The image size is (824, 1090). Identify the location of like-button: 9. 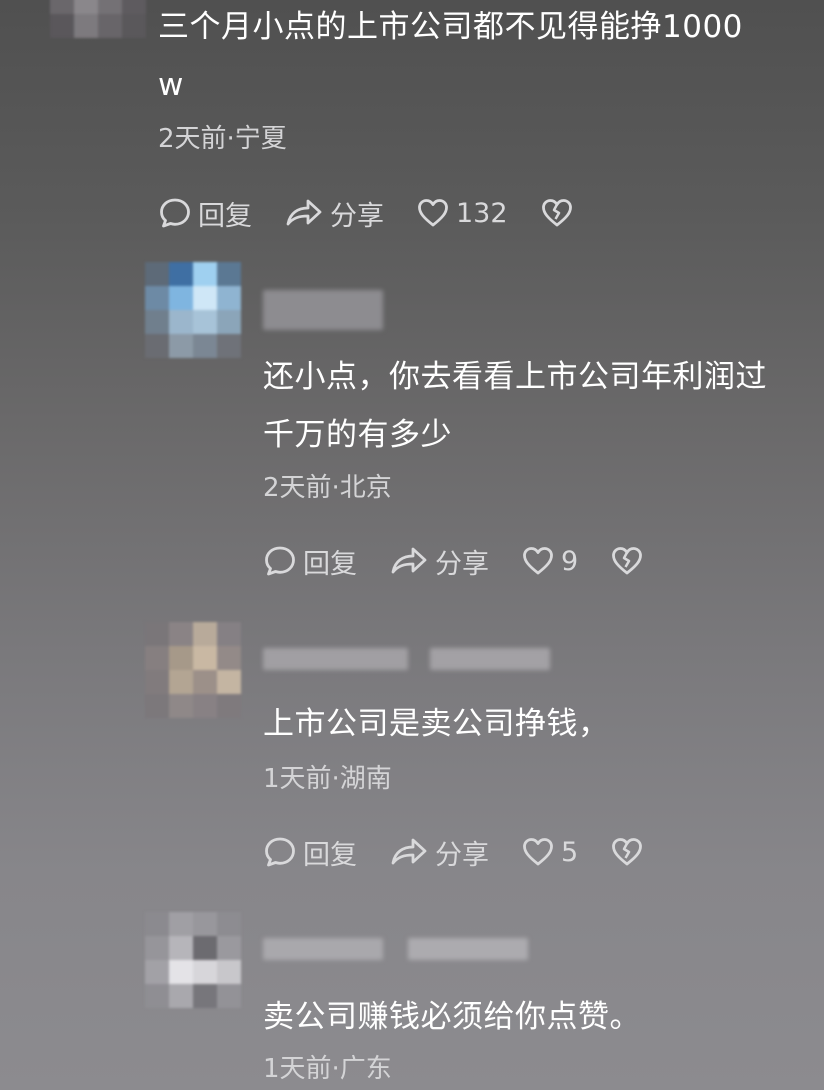
(549, 561).